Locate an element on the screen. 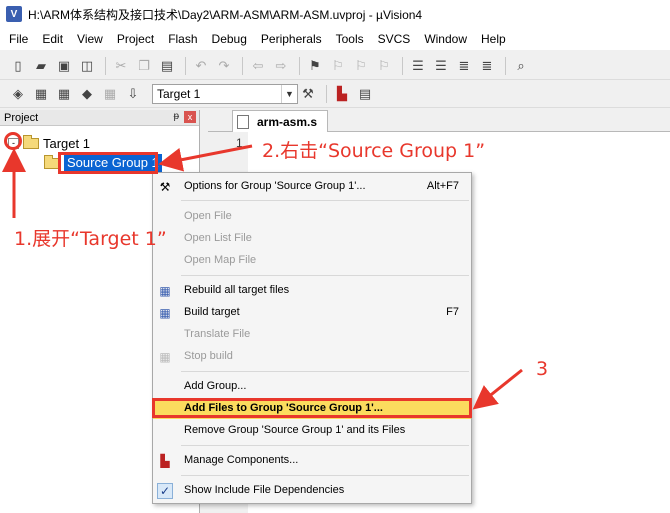 The image size is (670, 513). save-icon: ▣ is located at coordinates (64, 66).